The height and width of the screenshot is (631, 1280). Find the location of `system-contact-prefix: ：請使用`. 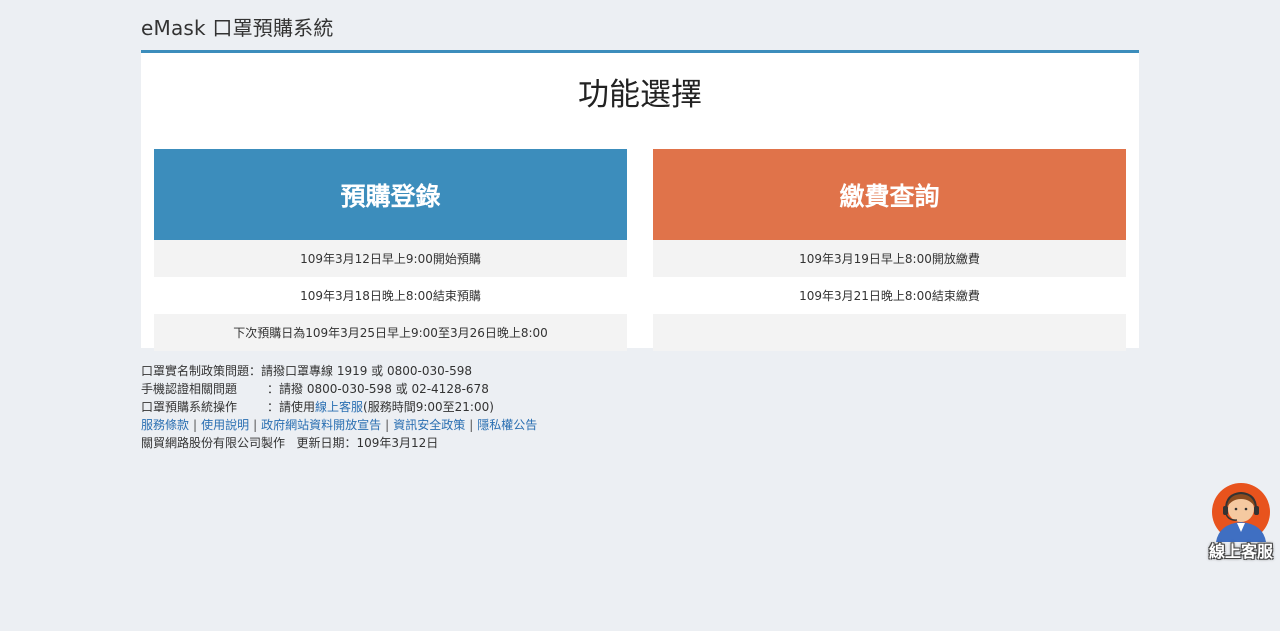

system-contact-prefix: ：請使用 is located at coordinates (291, 407).